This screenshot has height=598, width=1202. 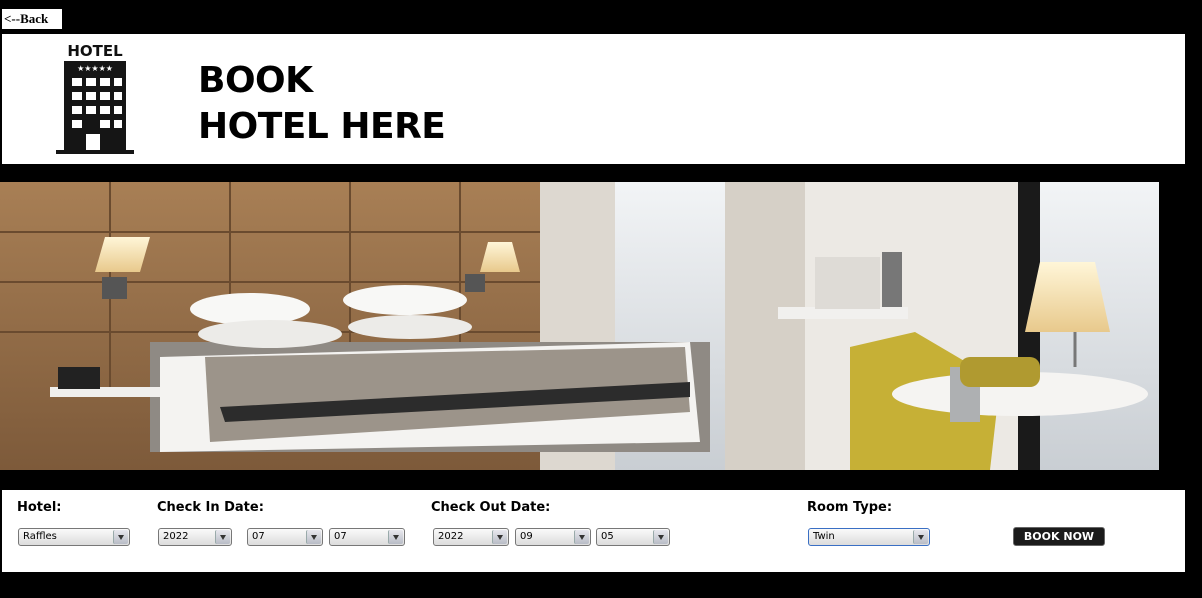 I want to click on check-out-month-value: 09, so click(x=526, y=536).